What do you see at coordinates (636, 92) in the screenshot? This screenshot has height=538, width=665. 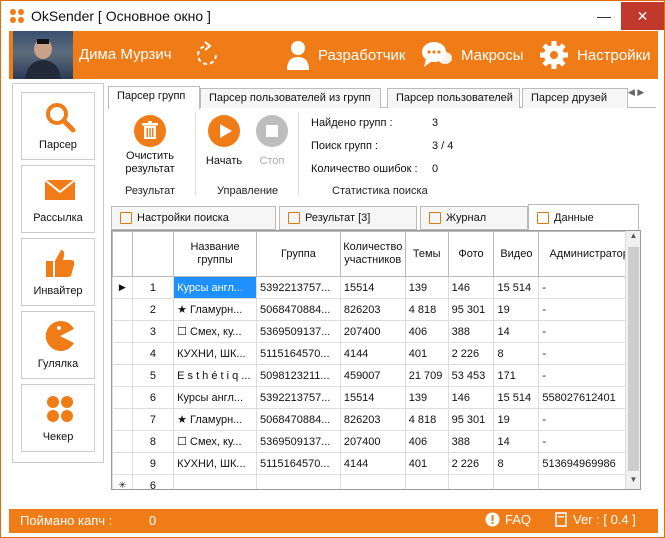 I see `tab-scroll-arrows: ◀ ▶` at bounding box center [636, 92].